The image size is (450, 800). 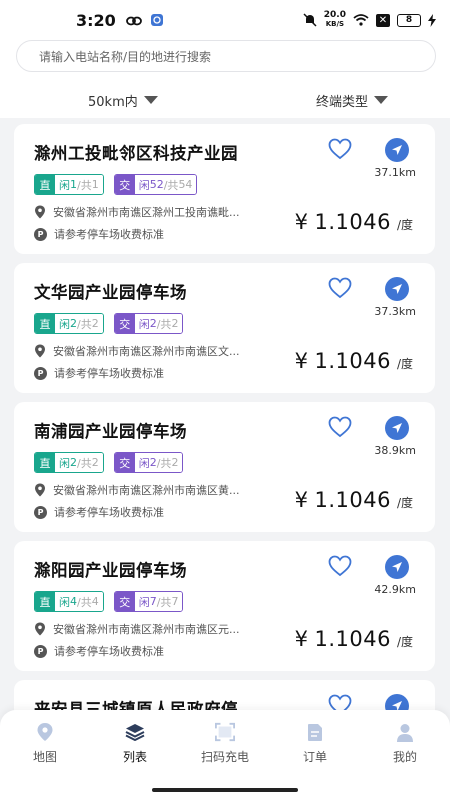 I want to click on terminal-type-filter: 终端类型, so click(x=344, y=100).